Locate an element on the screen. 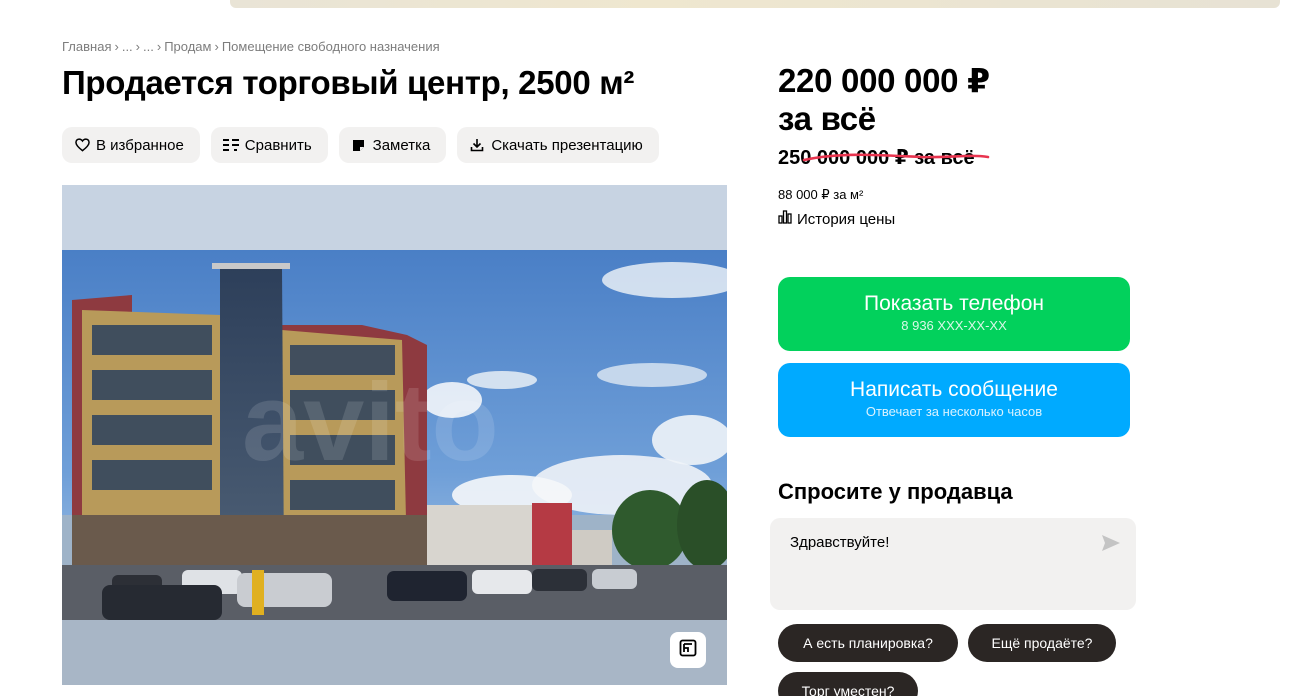  compare-icon is located at coordinates (230, 145).